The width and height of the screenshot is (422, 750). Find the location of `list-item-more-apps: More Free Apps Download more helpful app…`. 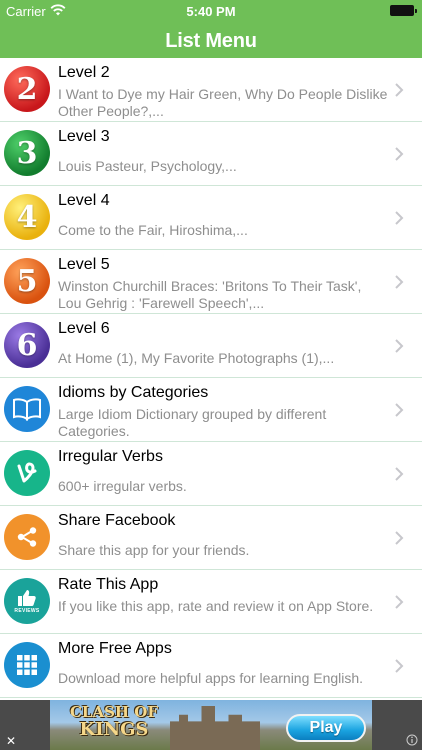

list-item-more-apps: More Free Apps Download more helpful app… is located at coordinates (211, 666).